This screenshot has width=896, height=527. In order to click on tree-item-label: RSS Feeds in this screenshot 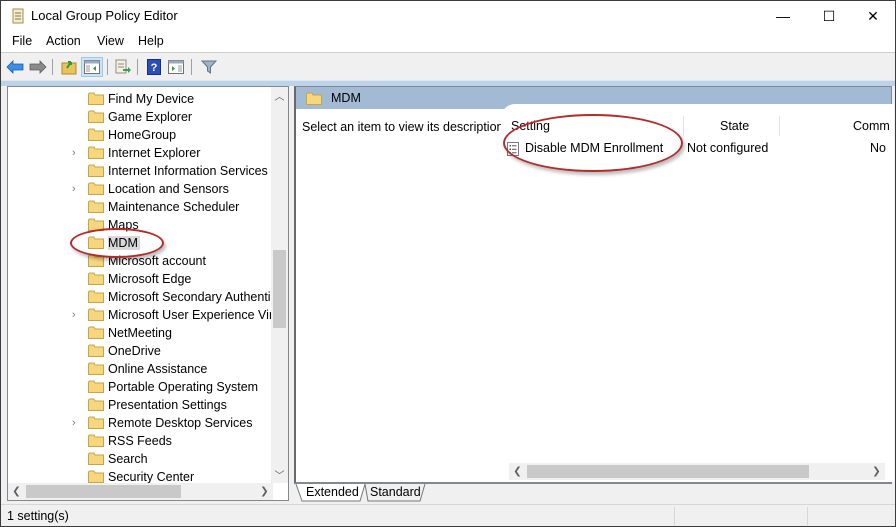, I will do `click(140, 441)`.